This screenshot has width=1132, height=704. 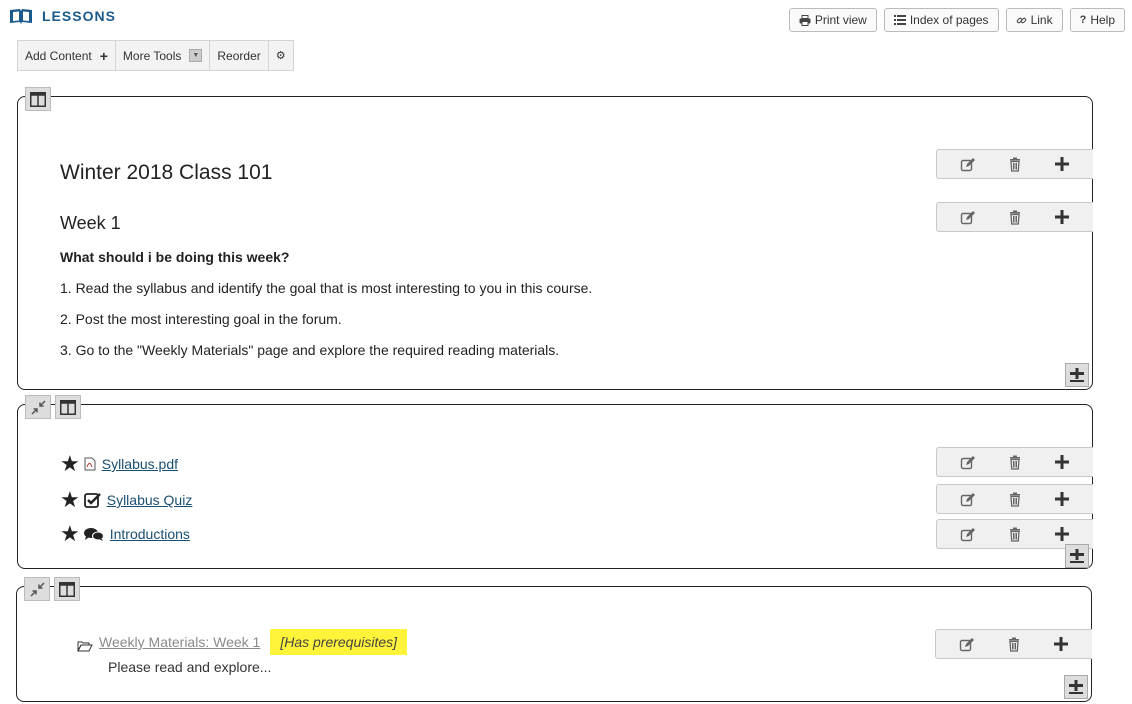 I want to click on print-view-button: Print view, so click(x=832, y=20).